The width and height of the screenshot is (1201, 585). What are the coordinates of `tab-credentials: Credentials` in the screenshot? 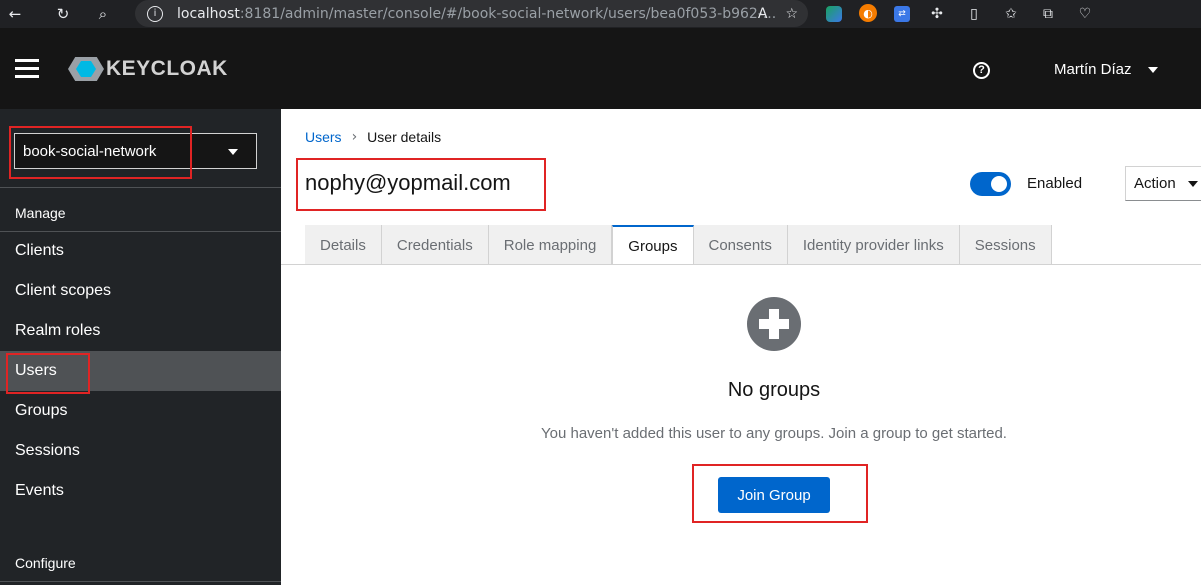 It's located at (435, 245).